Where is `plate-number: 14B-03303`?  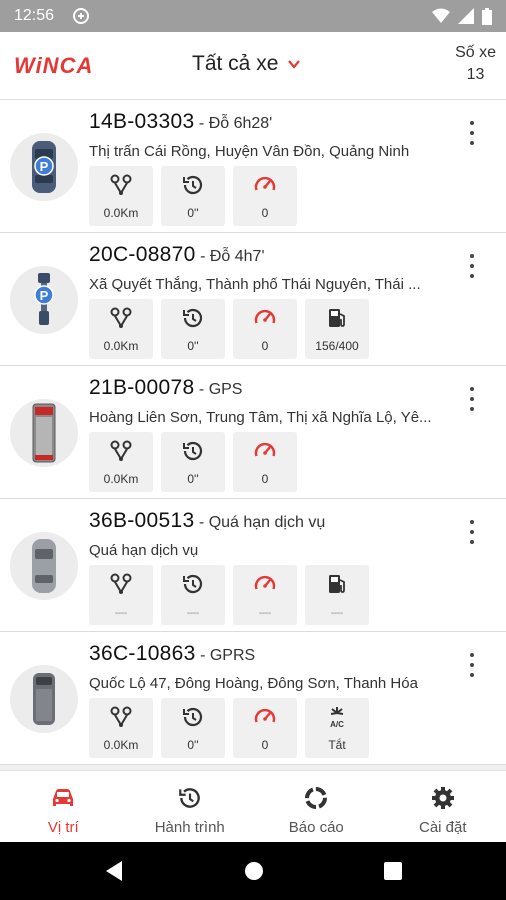
plate-number: 14B-03303 is located at coordinates (142, 121).